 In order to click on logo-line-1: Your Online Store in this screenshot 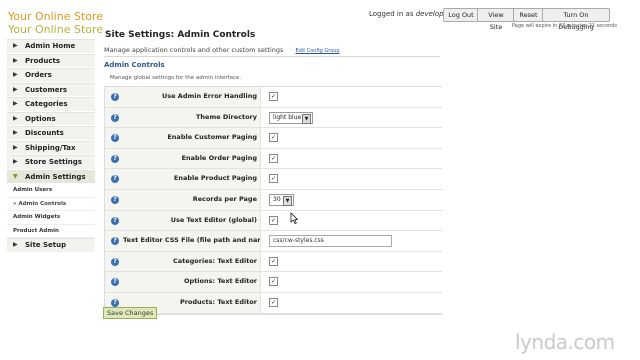, I will do `click(56, 16)`.